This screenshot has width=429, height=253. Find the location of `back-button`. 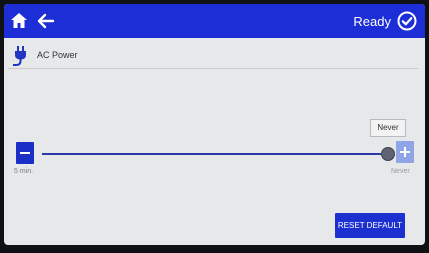

back-button is located at coordinates (46, 21).